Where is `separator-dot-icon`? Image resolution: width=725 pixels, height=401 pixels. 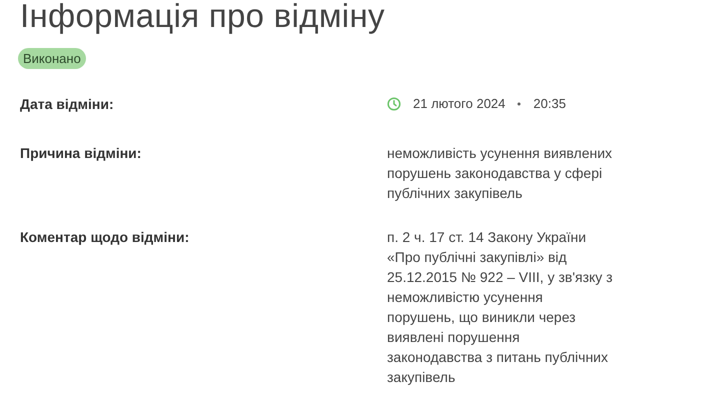 separator-dot-icon is located at coordinates (519, 104).